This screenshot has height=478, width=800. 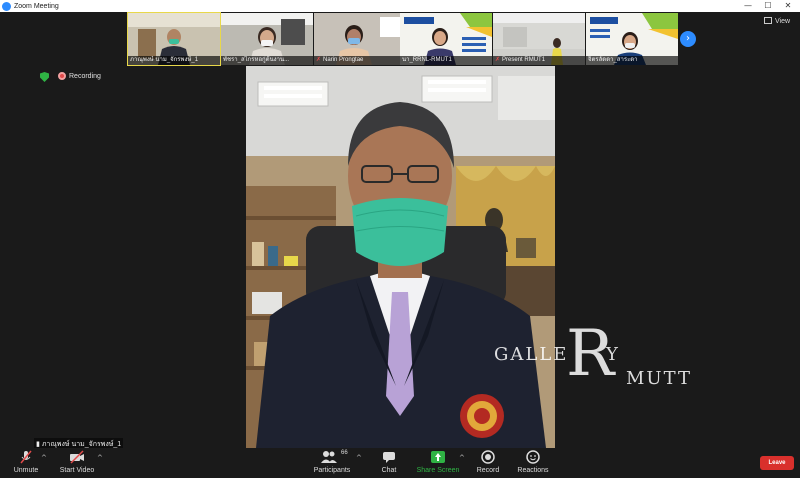 What do you see at coordinates (44, 77) in the screenshot?
I see `security-shield-icon` at bounding box center [44, 77].